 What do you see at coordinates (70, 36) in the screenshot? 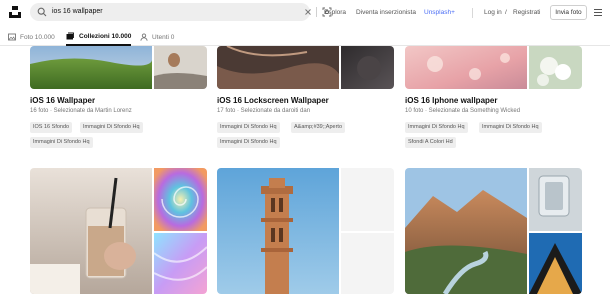
I see `collection-icon` at bounding box center [70, 36].